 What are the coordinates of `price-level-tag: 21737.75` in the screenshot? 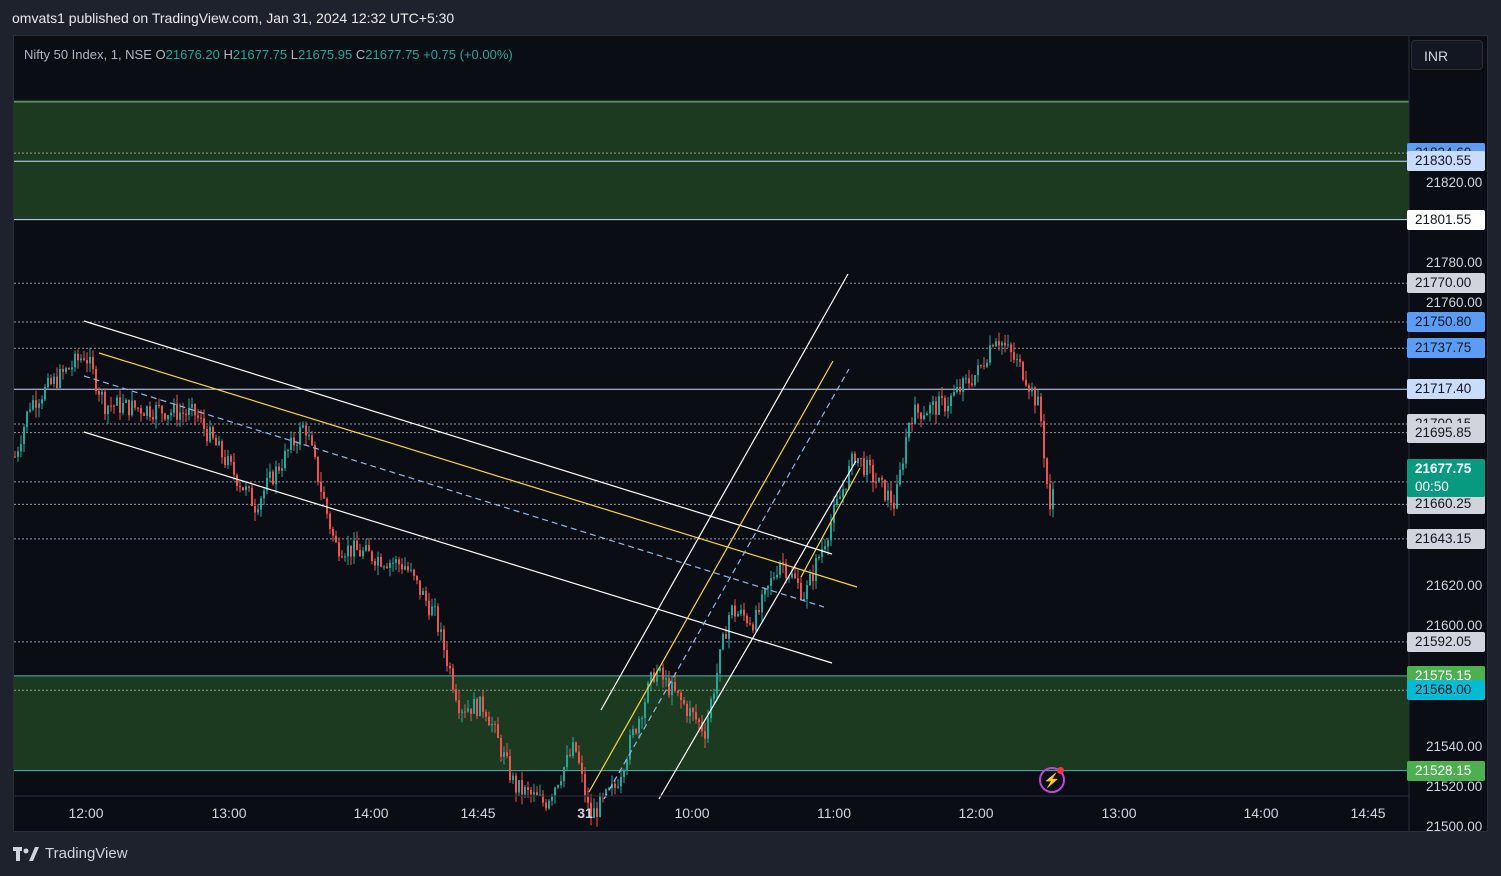 It's located at (1446, 348).